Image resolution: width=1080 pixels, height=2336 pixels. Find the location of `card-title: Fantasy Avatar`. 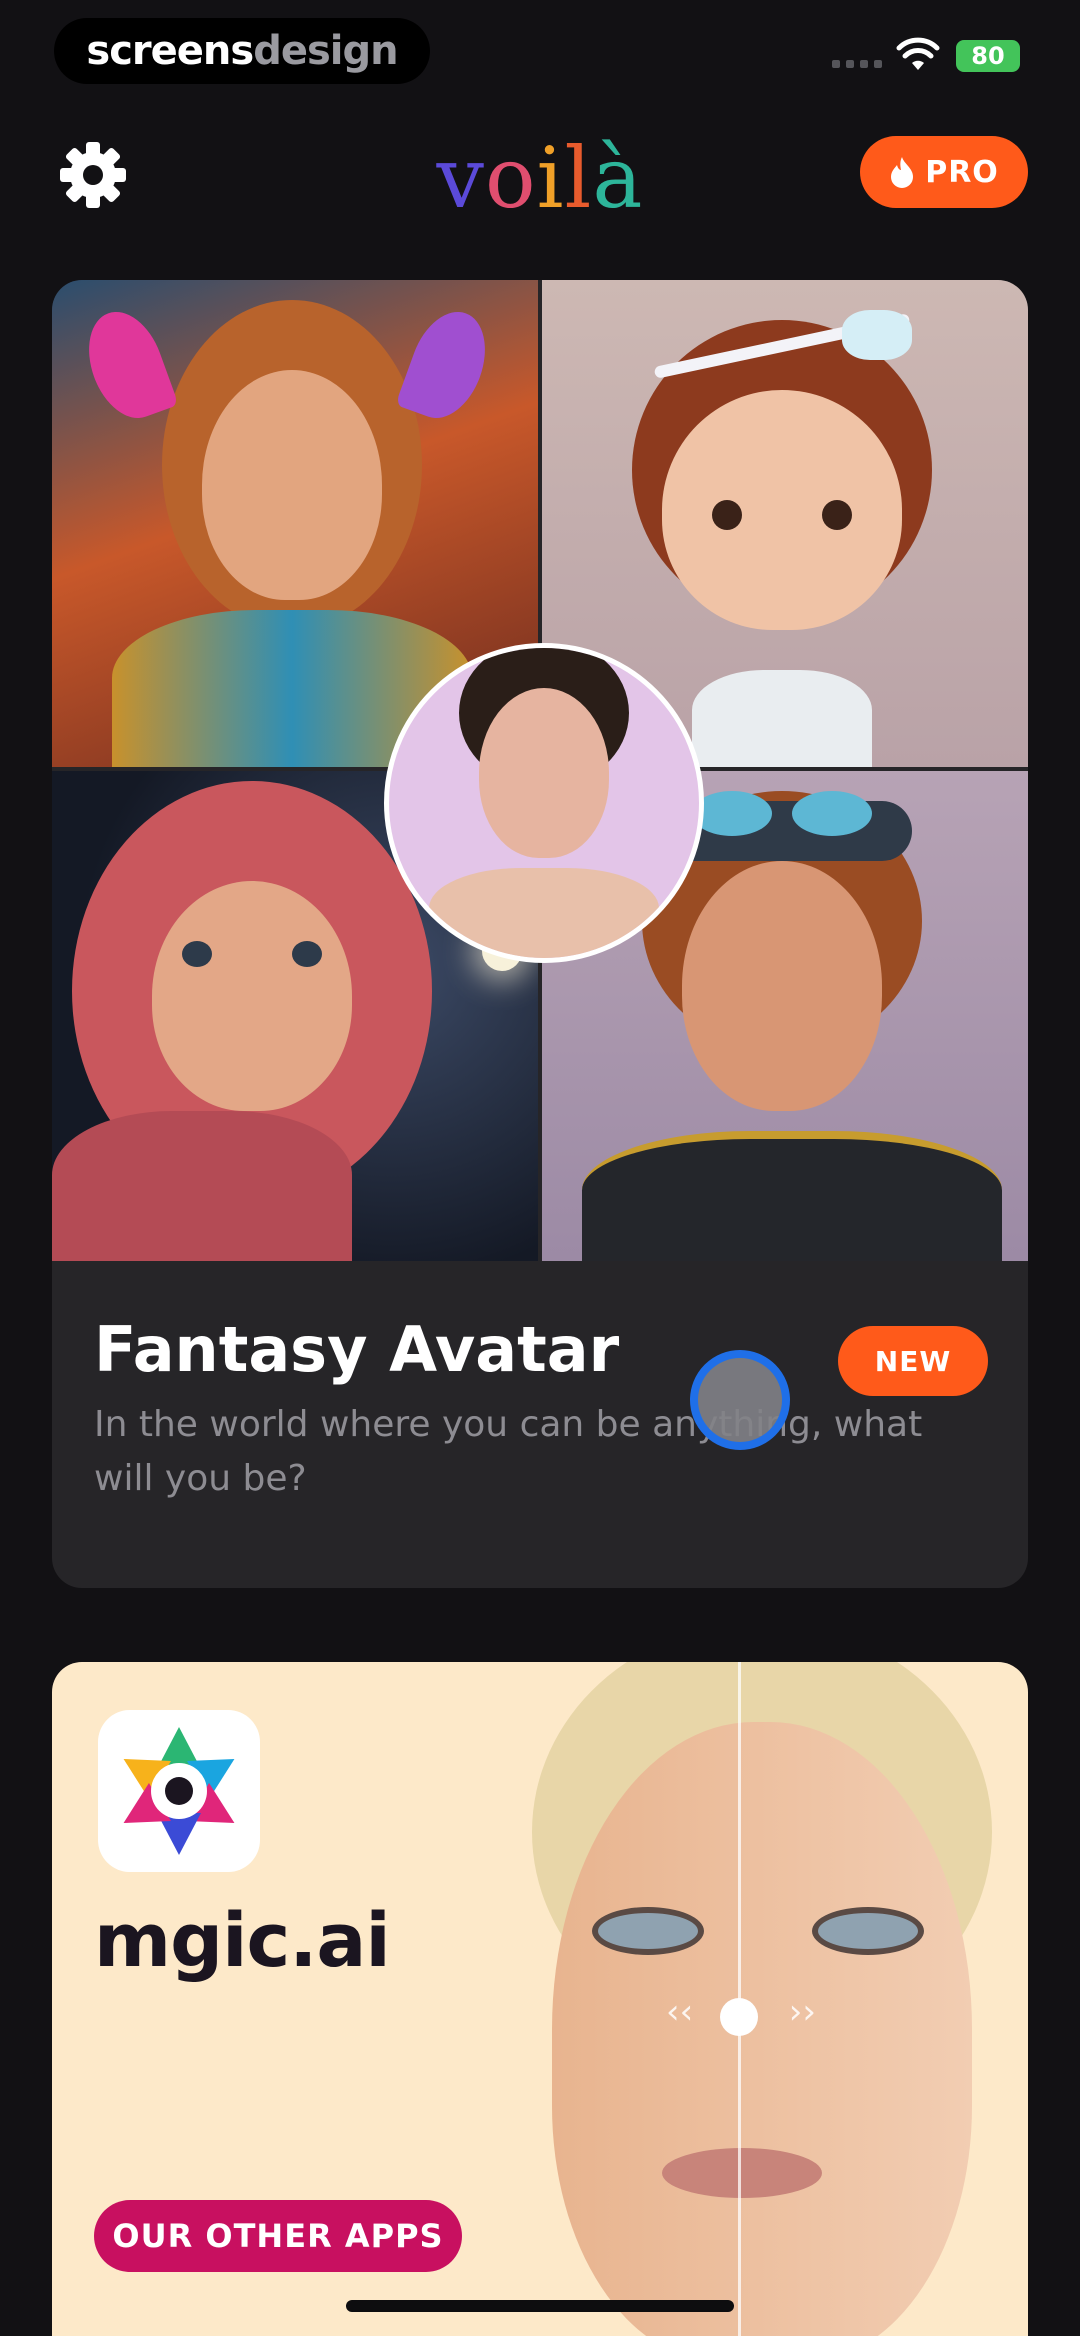

card-title: Fantasy Avatar is located at coordinates (357, 1349).